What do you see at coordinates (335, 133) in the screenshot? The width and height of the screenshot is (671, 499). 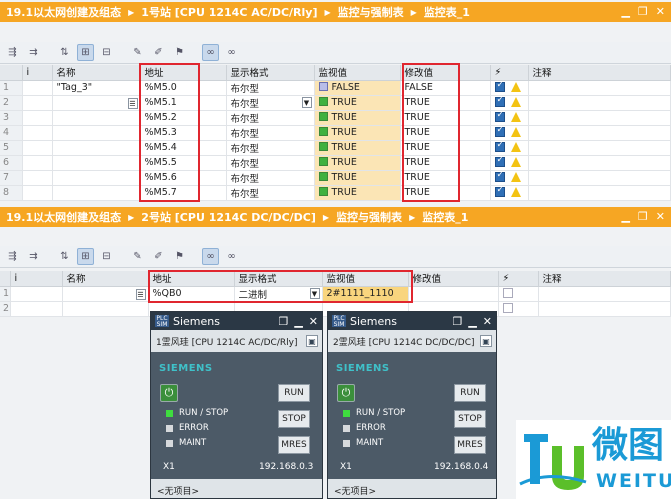 I see `table-row: 4 %M5.3 布尔型 TRUE TRUE` at bounding box center [335, 133].